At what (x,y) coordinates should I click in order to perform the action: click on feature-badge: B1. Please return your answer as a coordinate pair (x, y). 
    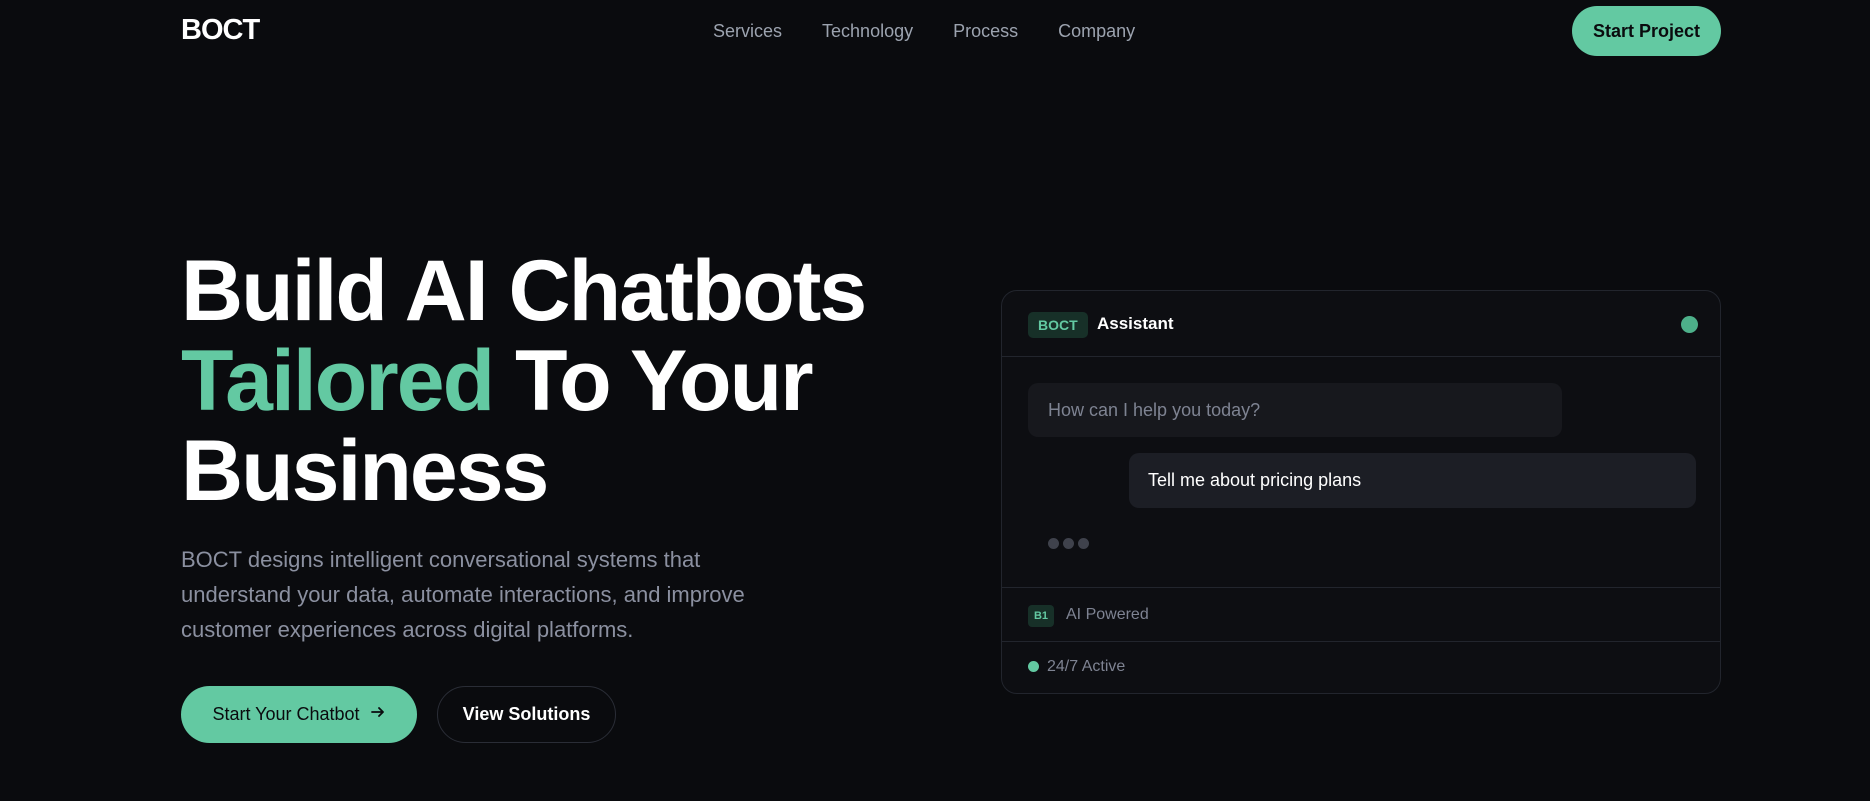
    Looking at the image, I should click on (1041, 616).